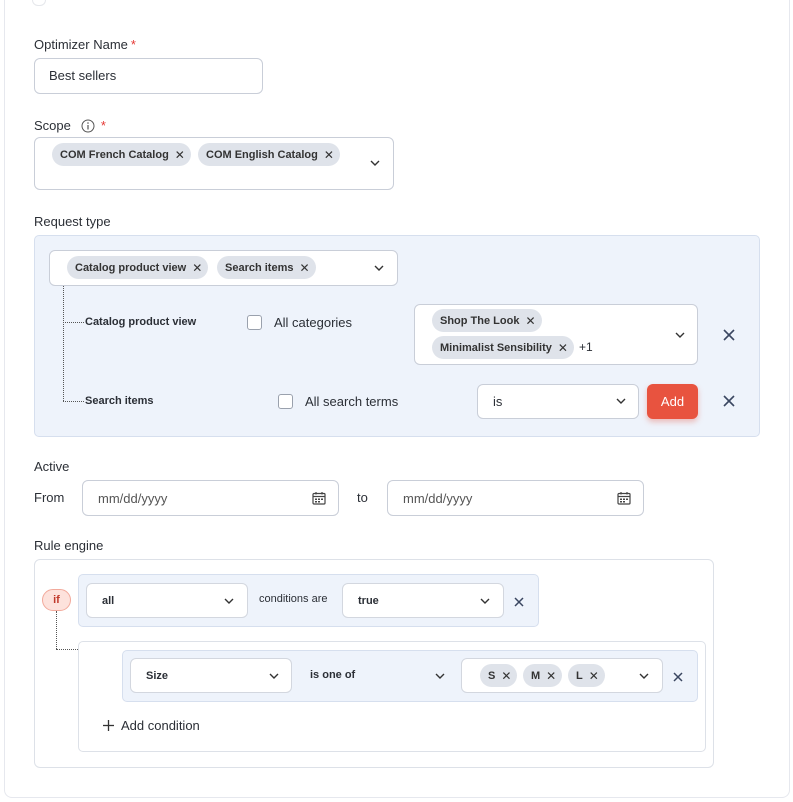 The image size is (793, 802). What do you see at coordinates (148, 76) in the screenshot?
I see `optimizer-name-input: Best sellers` at bounding box center [148, 76].